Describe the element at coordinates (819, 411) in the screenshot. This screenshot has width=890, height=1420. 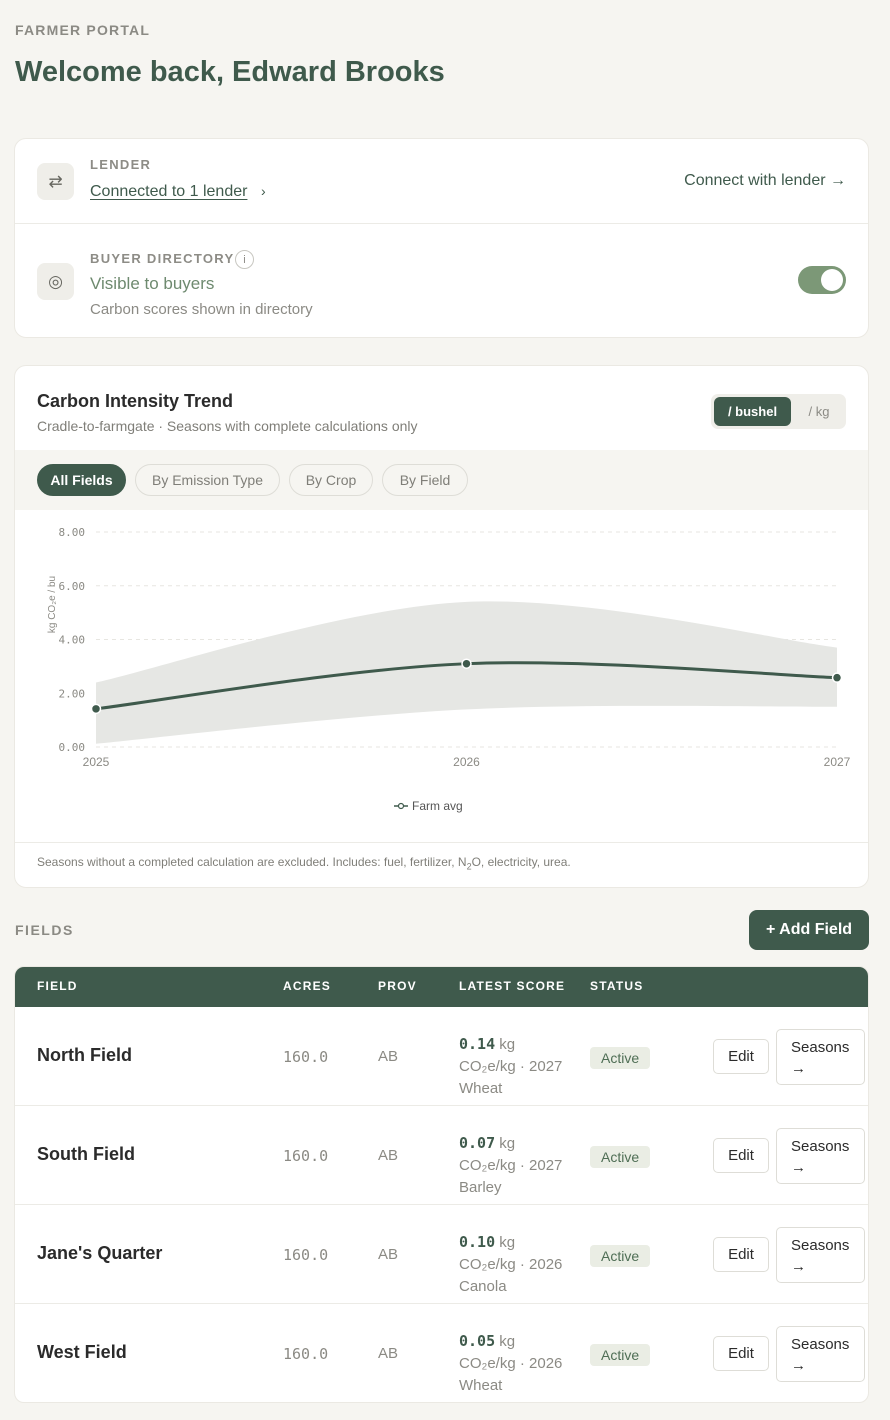
I see `unit-kg-button: / kg` at that location.